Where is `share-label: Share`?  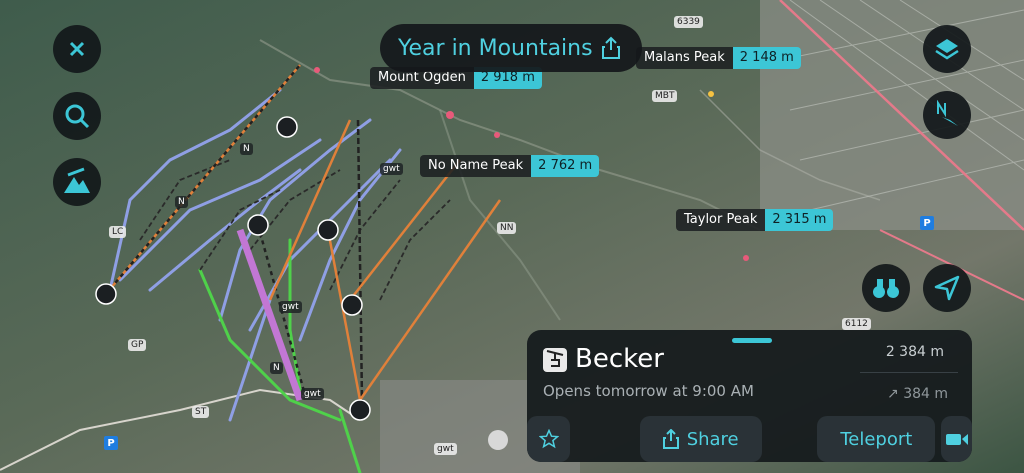
share-label: Share is located at coordinates (712, 439).